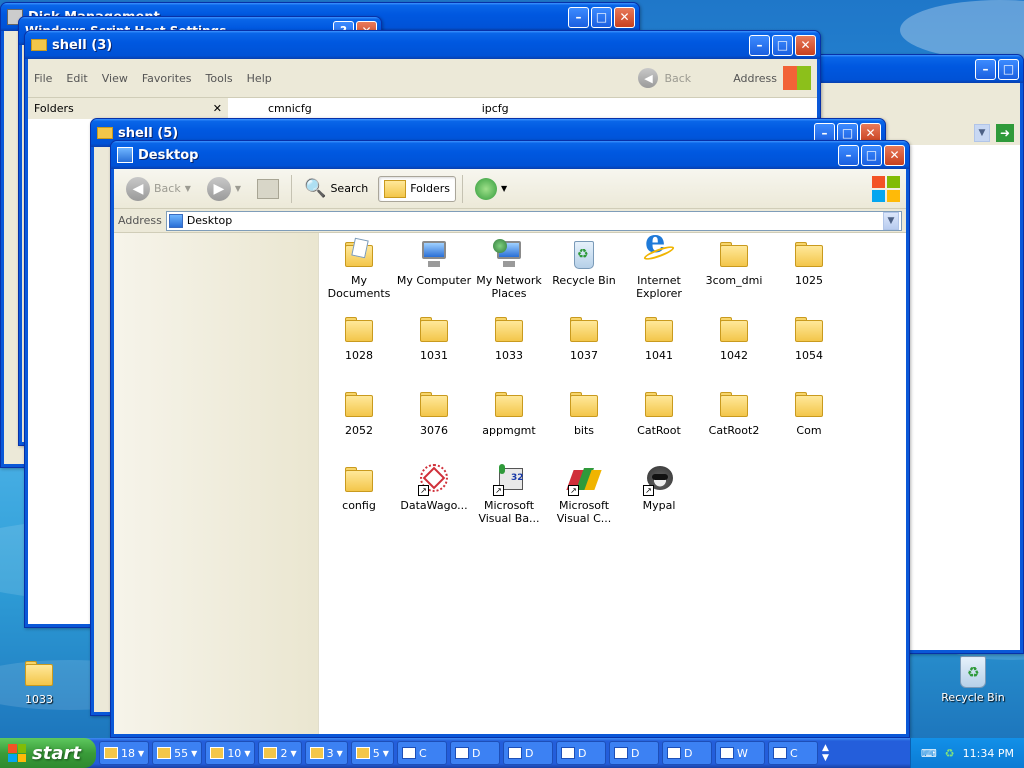 The width and height of the screenshot is (1024, 768). What do you see at coordinates (988, 753) in the screenshot?
I see `clock: 11:34 PM` at bounding box center [988, 753].